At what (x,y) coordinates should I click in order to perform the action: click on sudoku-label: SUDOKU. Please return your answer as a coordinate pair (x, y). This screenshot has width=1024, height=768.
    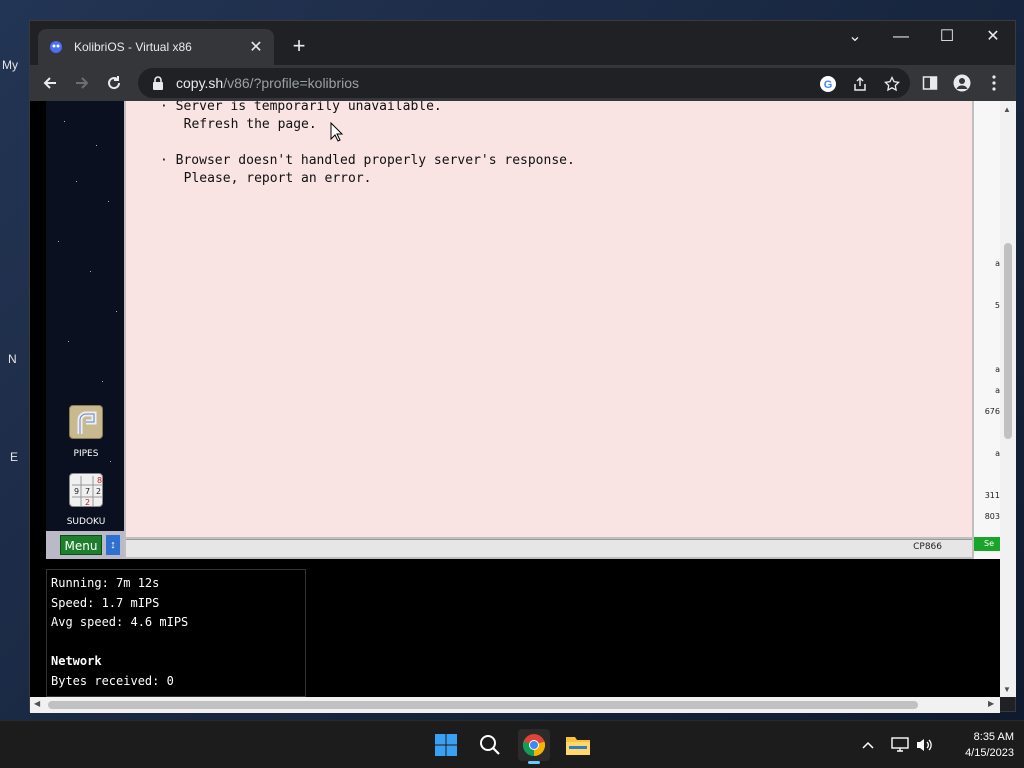
    Looking at the image, I should click on (86, 522).